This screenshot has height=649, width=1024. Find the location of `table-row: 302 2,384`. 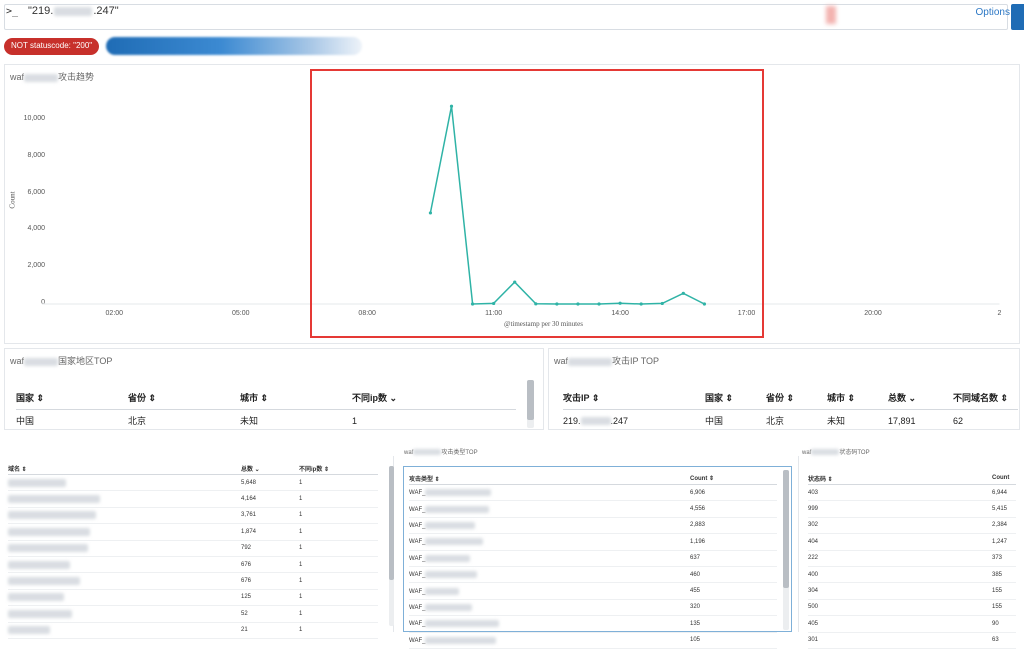

table-row: 302 2,384 is located at coordinates (912, 526).